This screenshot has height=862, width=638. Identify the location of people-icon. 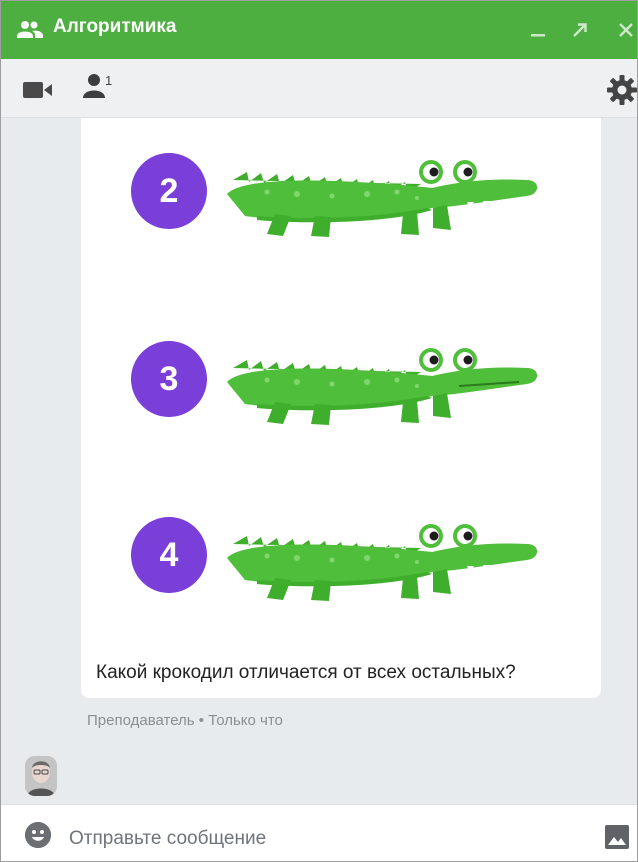
(94, 86).